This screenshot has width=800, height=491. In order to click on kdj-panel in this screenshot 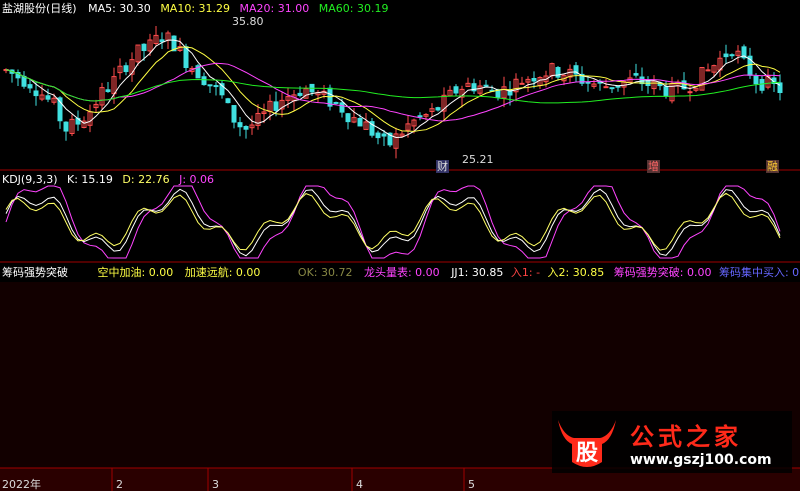, I will do `click(393, 222)`.